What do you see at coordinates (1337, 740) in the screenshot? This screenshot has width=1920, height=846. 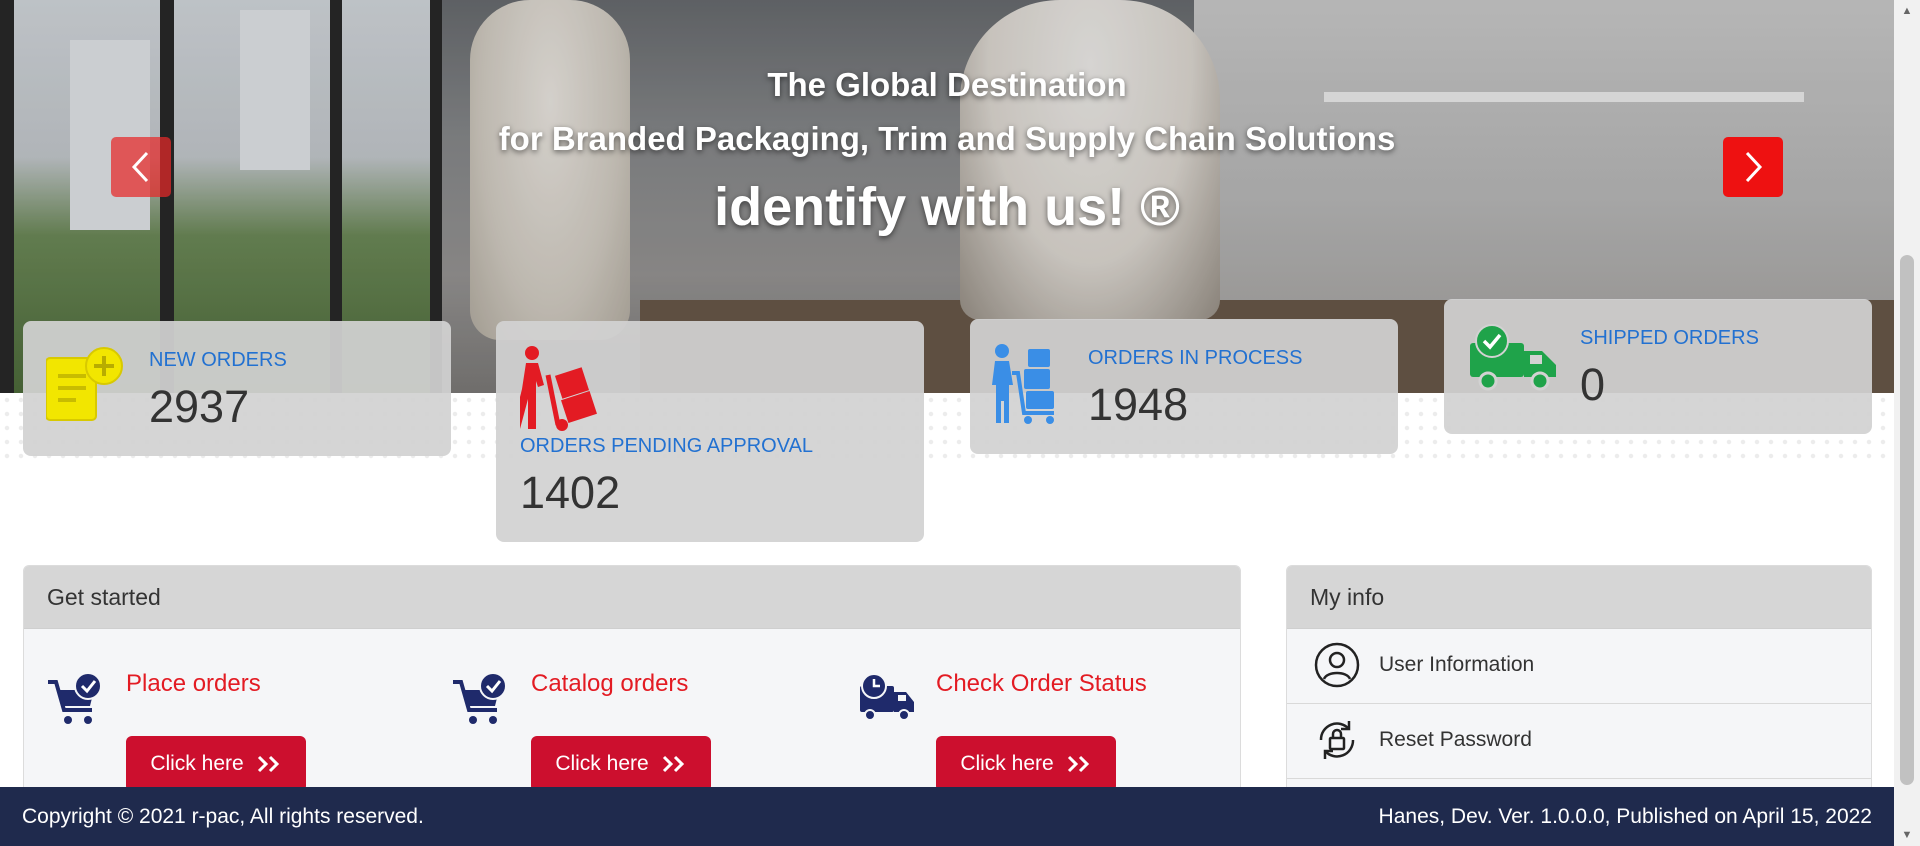 I see `reset-password-icon` at bounding box center [1337, 740].